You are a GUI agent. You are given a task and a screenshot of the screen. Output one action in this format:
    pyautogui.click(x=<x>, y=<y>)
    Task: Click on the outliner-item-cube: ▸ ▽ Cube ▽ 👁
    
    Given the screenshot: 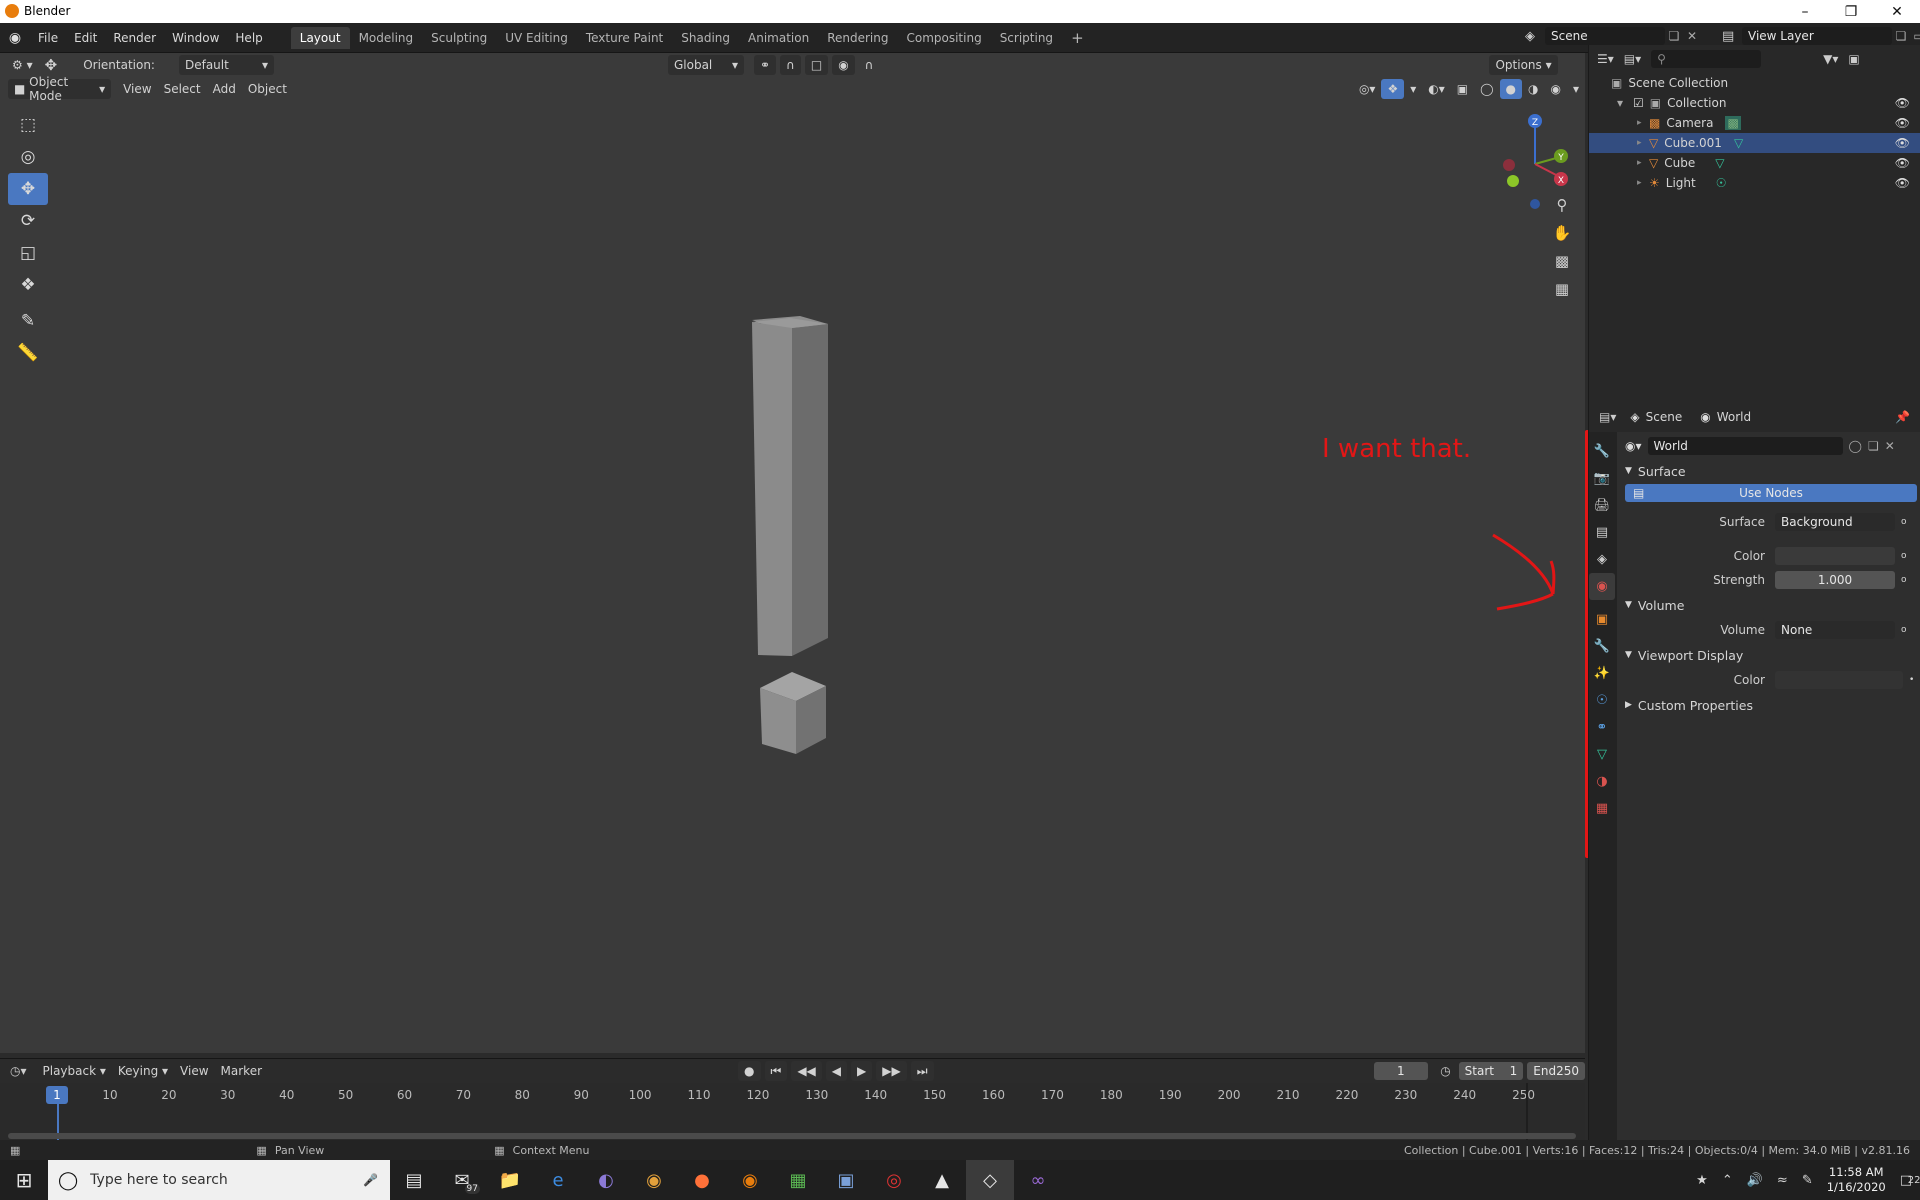 What is the action you would take?
    pyautogui.click(x=1754, y=163)
    